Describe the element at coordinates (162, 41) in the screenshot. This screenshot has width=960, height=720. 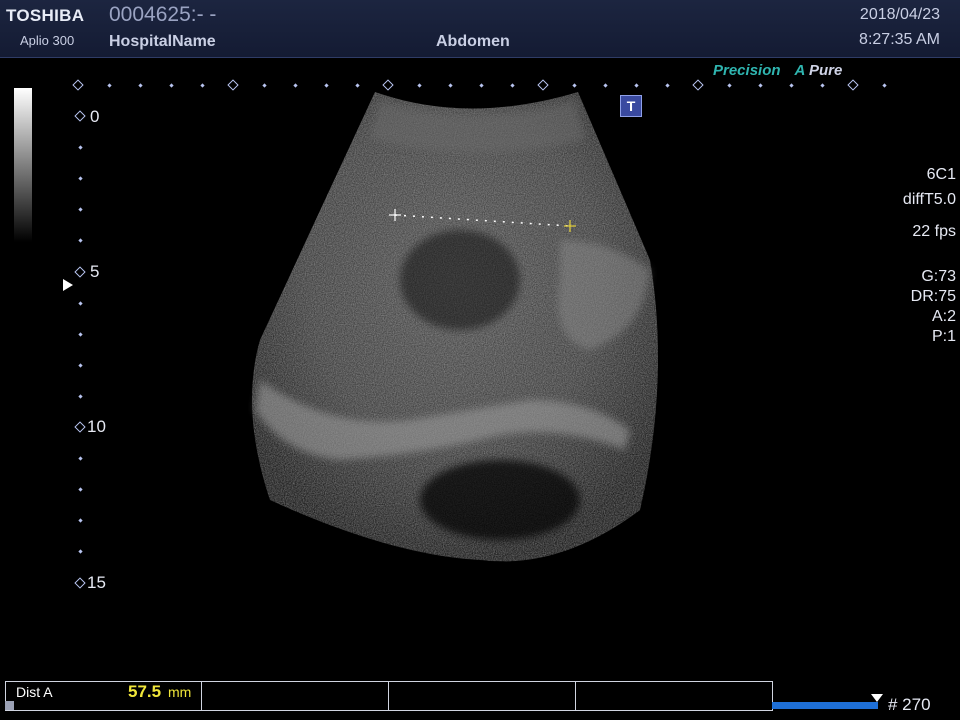
I see `hospital-name: HospitalName` at that location.